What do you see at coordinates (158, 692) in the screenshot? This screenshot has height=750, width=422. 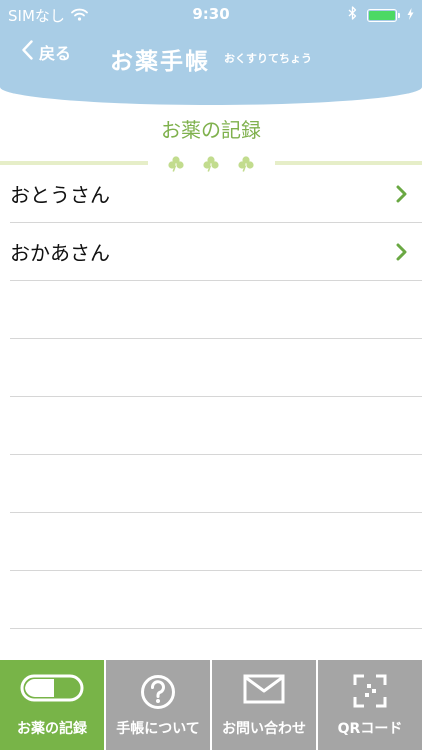 I see `question-icon` at bounding box center [158, 692].